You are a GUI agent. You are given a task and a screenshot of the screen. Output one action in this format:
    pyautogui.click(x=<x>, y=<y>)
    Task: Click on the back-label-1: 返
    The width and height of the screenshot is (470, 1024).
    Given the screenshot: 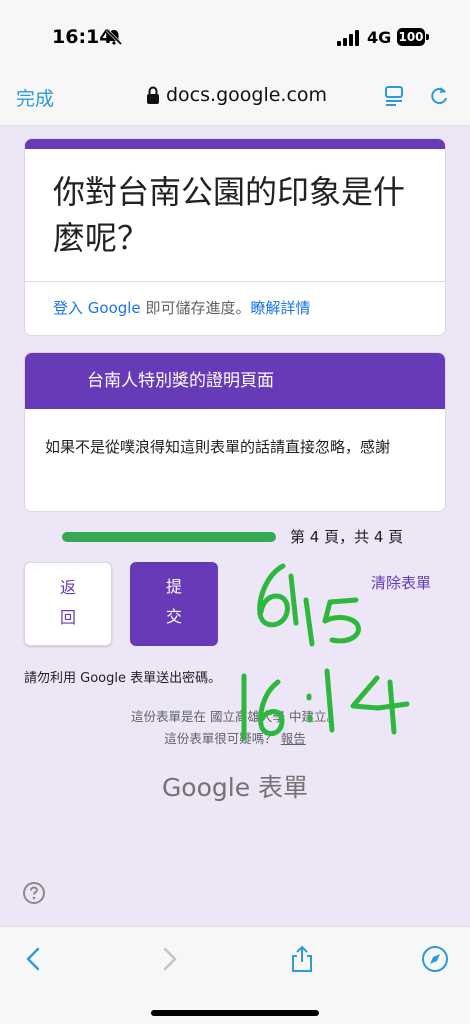 What is the action you would take?
    pyautogui.click(x=67, y=587)
    